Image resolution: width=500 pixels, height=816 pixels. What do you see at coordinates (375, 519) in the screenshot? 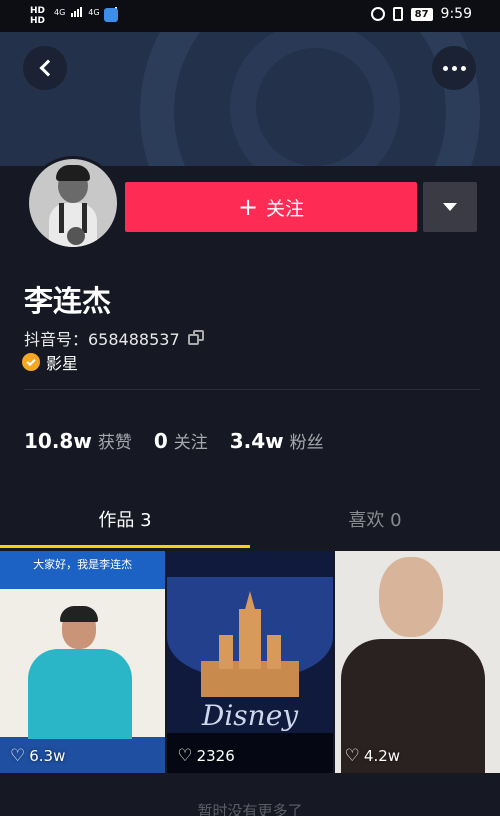
I see `tab-likes: 喜欢 0` at bounding box center [375, 519].